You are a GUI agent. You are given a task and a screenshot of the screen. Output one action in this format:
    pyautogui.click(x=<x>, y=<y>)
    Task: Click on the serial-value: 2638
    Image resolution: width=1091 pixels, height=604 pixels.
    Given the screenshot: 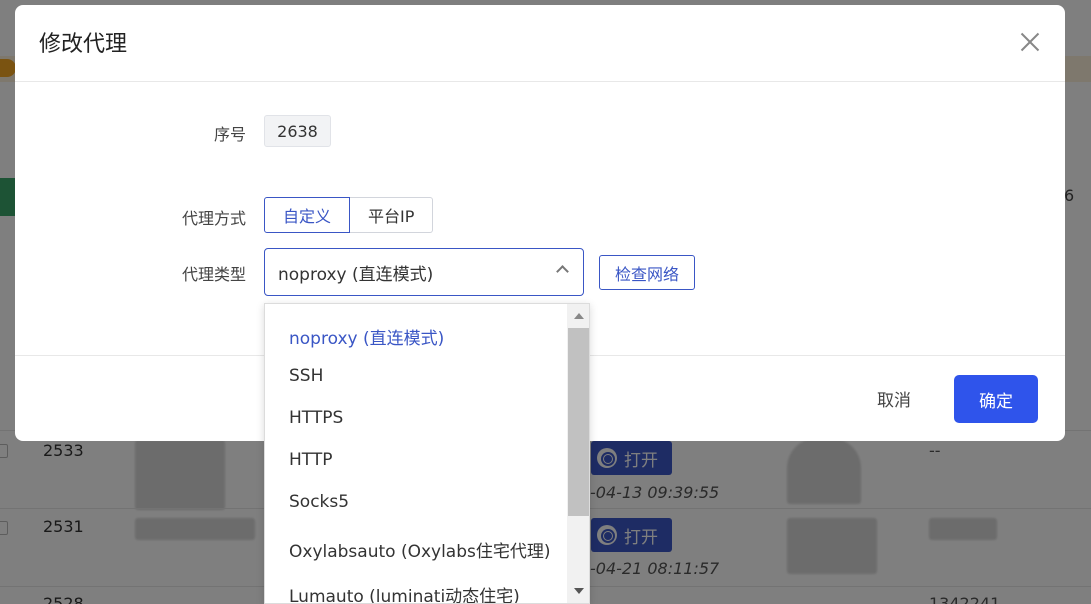 What is the action you would take?
    pyautogui.click(x=297, y=131)
    